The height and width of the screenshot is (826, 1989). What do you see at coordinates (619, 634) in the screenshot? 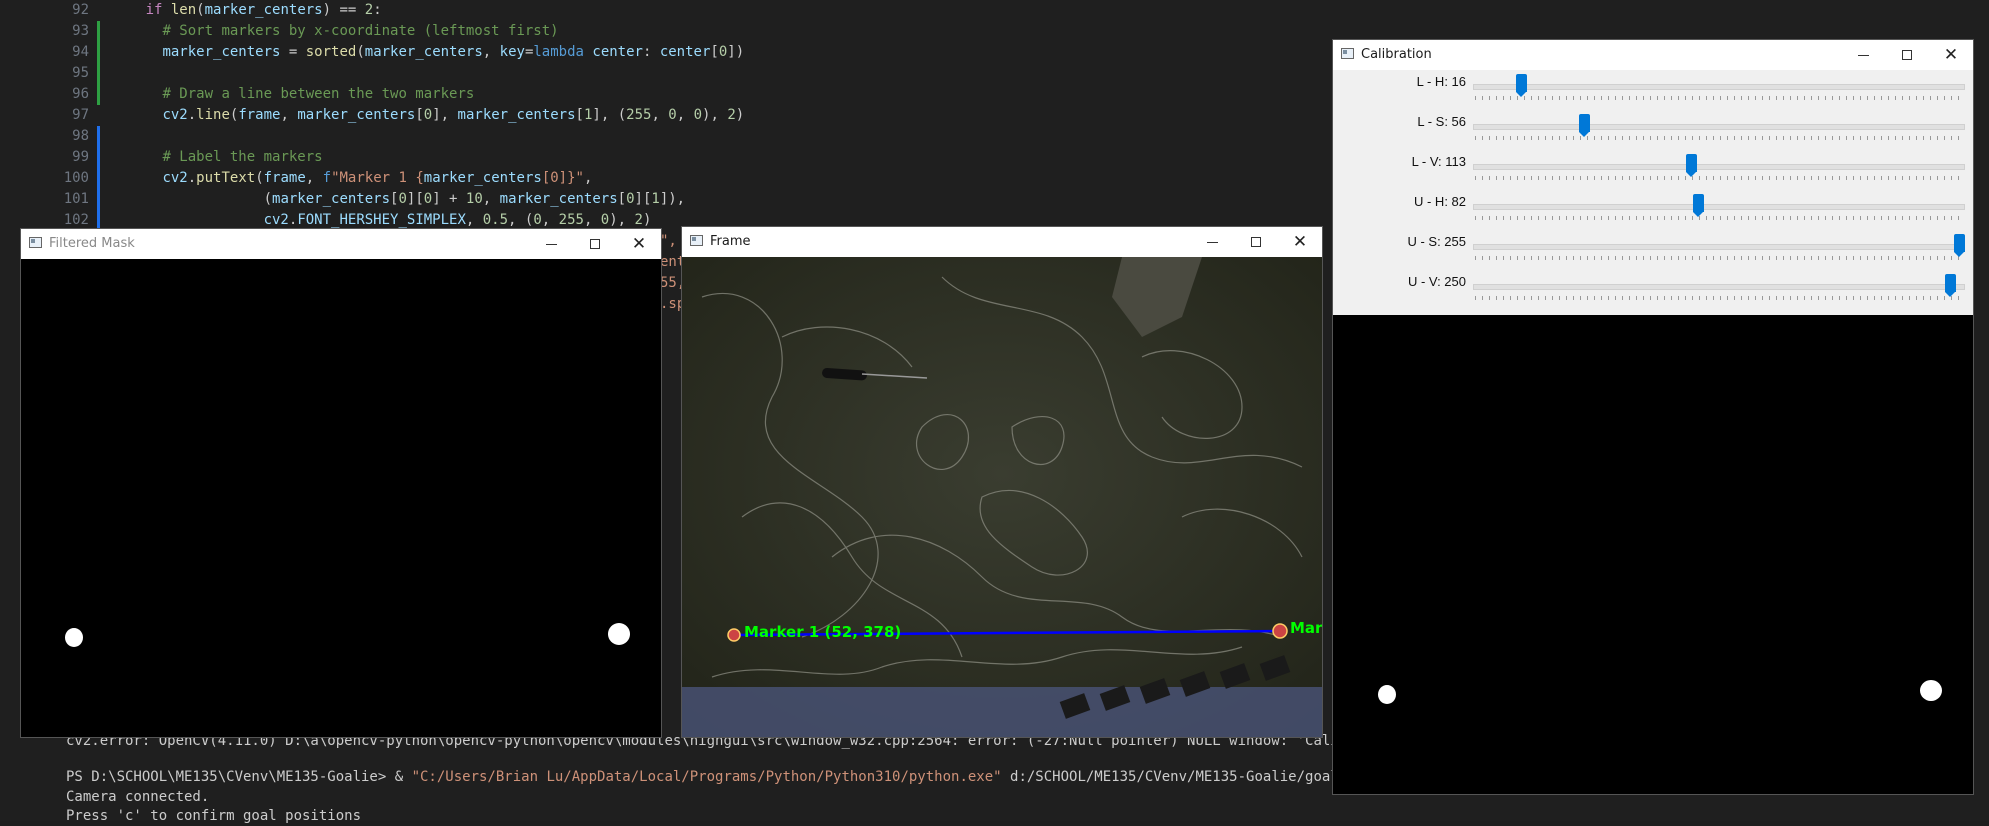
I see `mask-blob-right` at bounding box center [619, 634].